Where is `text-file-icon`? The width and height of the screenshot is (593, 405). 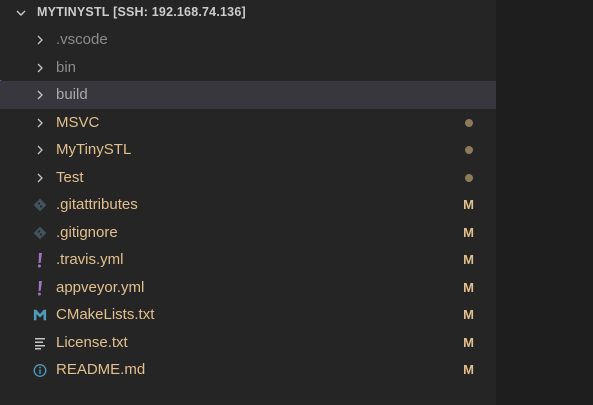 text-file-icon is located at coordinates (40, 343).